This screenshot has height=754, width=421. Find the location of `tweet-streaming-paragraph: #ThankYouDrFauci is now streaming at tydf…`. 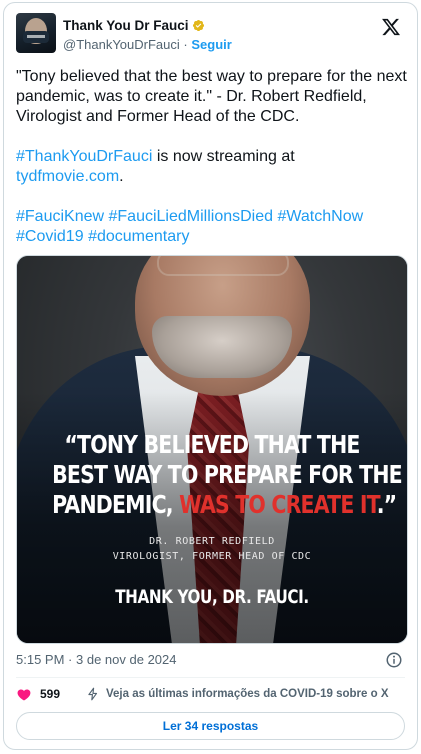

tweet-streaming-paragraph: #ThankYouDrFauci is now streaming at tydf… is located at coordinates (212, 167).